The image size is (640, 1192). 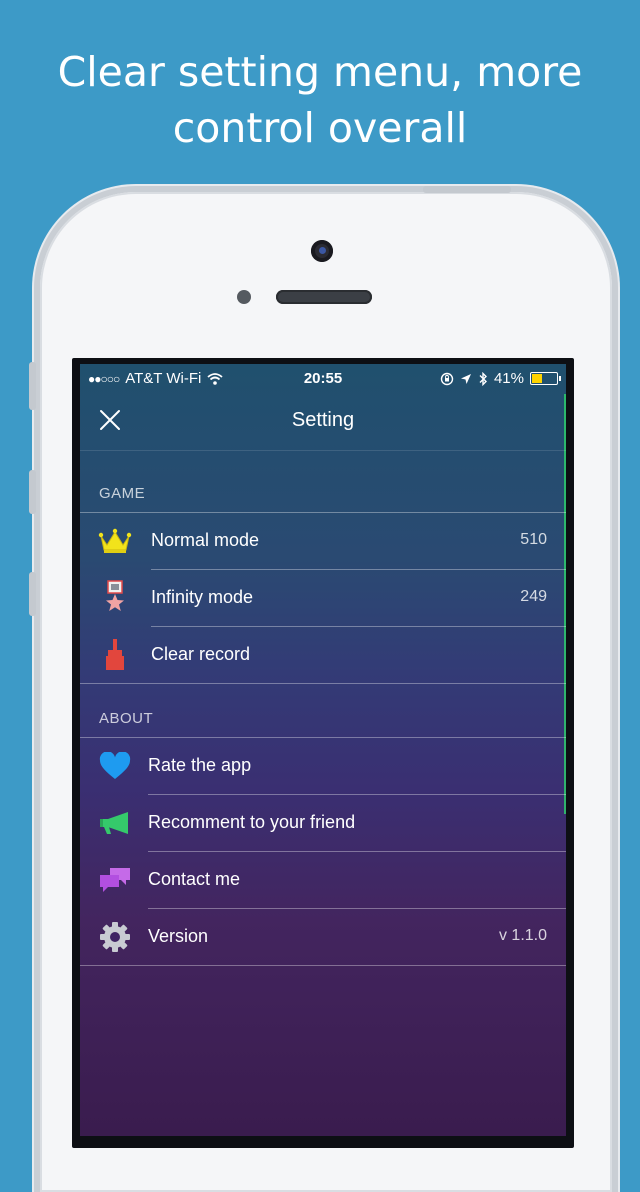 What do you see at coordinates (323, 379) in the screenshot?
I see `status-bar: ●●○○○ AT&T Wi-Fi 20:55 41%` at bounding box center [323, 379].